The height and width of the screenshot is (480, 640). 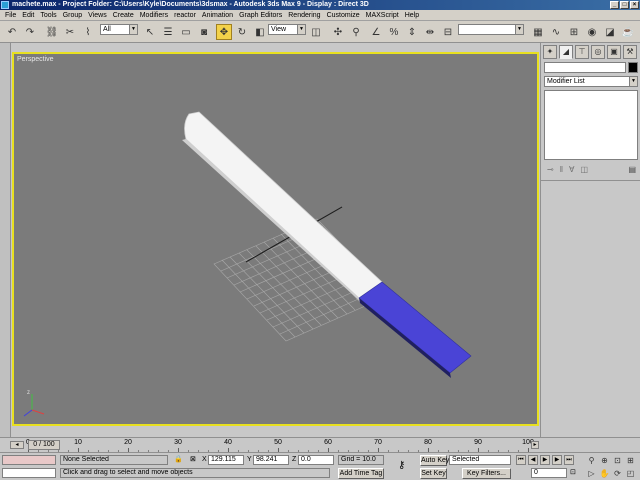 I want to click on zoom-extents-icon: ⊡, so click(x=617, y=460).